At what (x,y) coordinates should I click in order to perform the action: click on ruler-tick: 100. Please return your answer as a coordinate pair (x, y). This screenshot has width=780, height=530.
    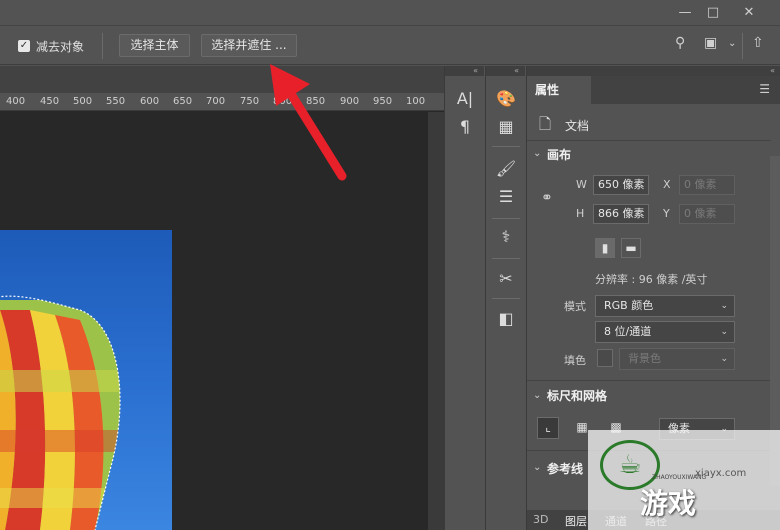
    Looking at the image, I should click on (416, 101).